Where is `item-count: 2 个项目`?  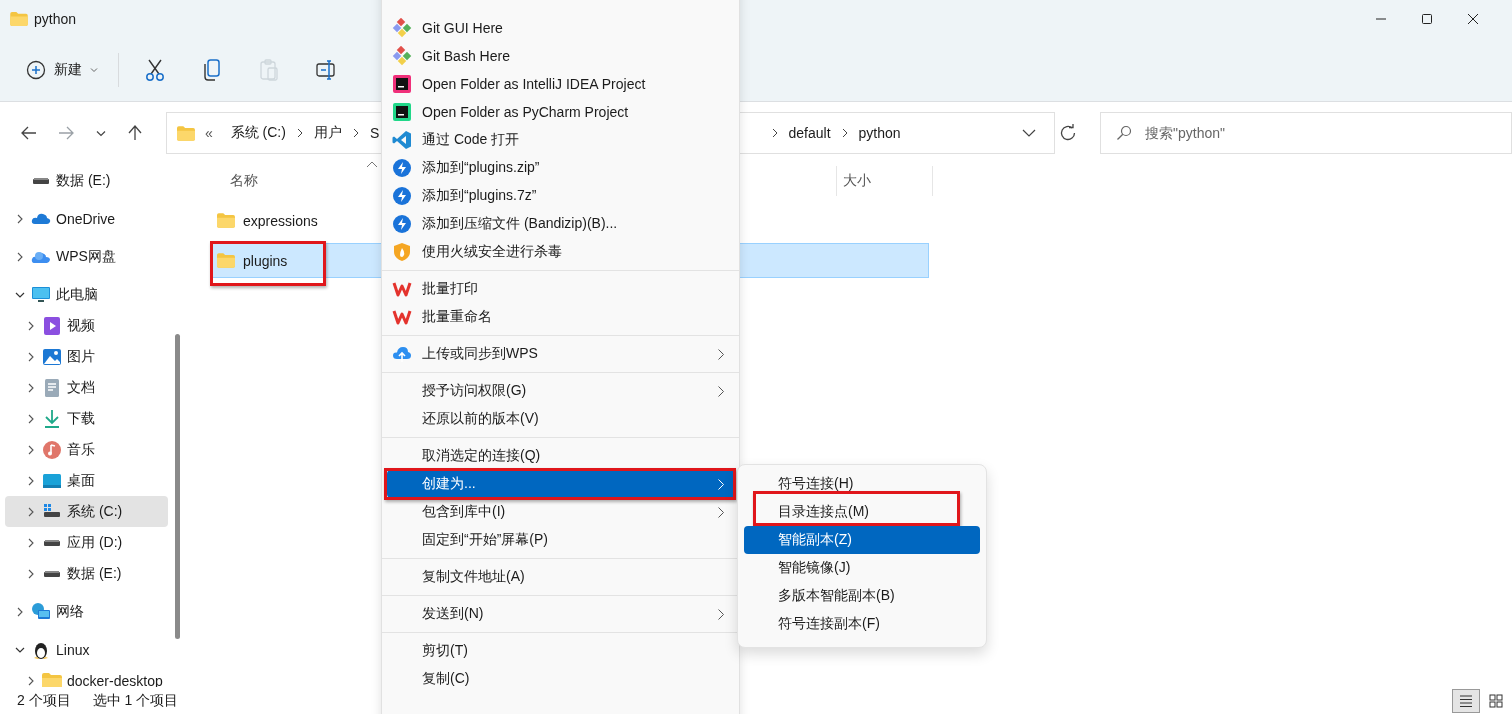
item-count: 2 个项目 is located at coordinates (44, 700).